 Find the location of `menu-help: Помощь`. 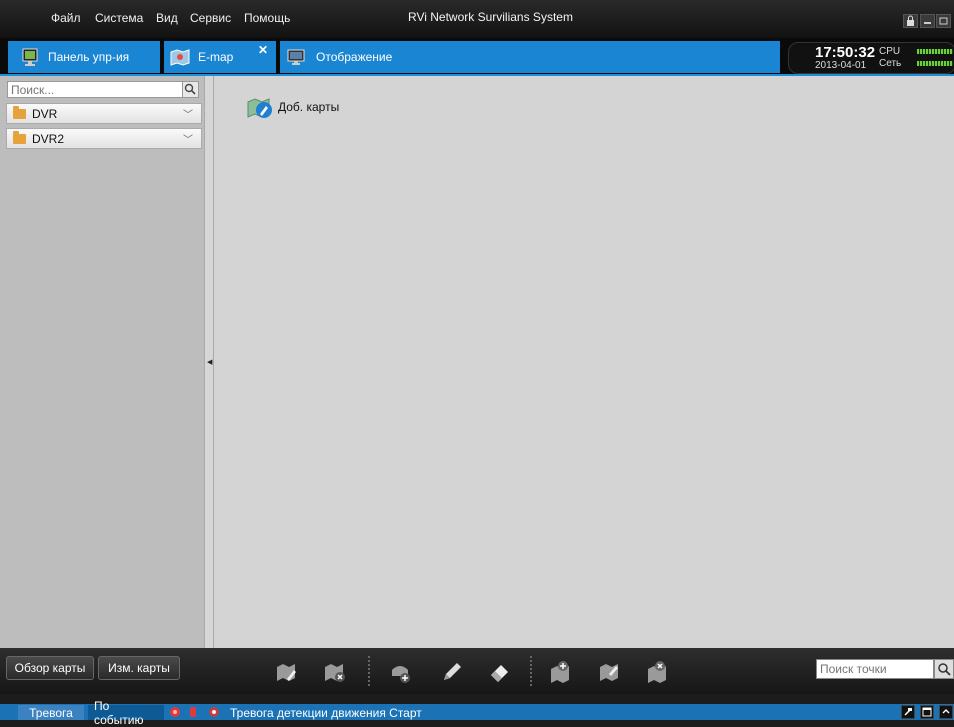

menu-help: Помощь is located at coordinates (267, 18).